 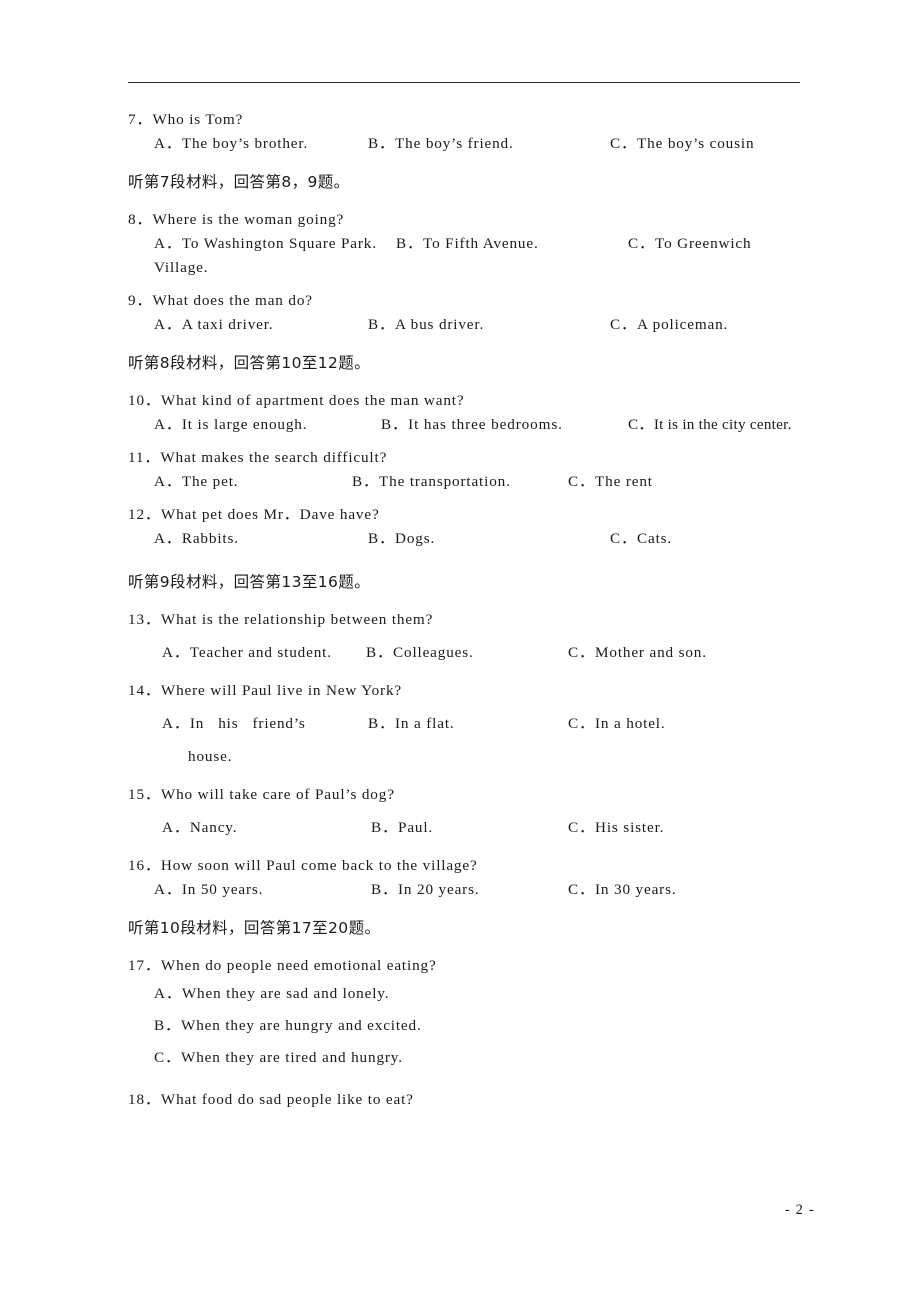 What do you see at coordinates (467, 244) in the screenshot?
I see `option-8-b: B．To Fifth Avenue.` at bounding box center [467, 244].